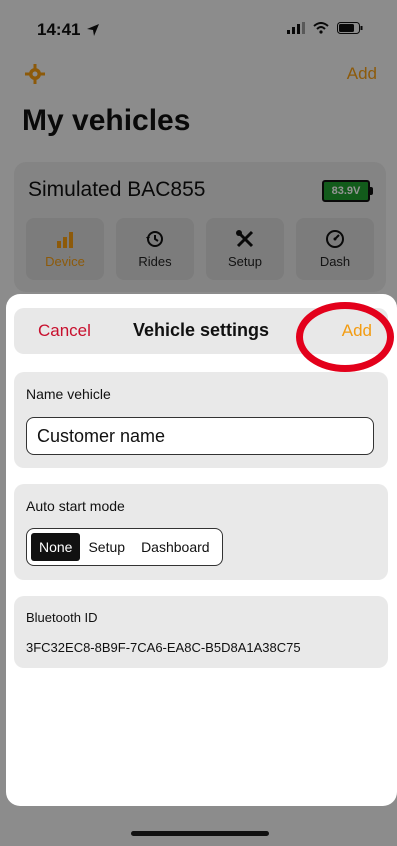 This screenshot has width=397, height=846. I want to click on auto-start-label: Auto start mode, so click(75, 506).